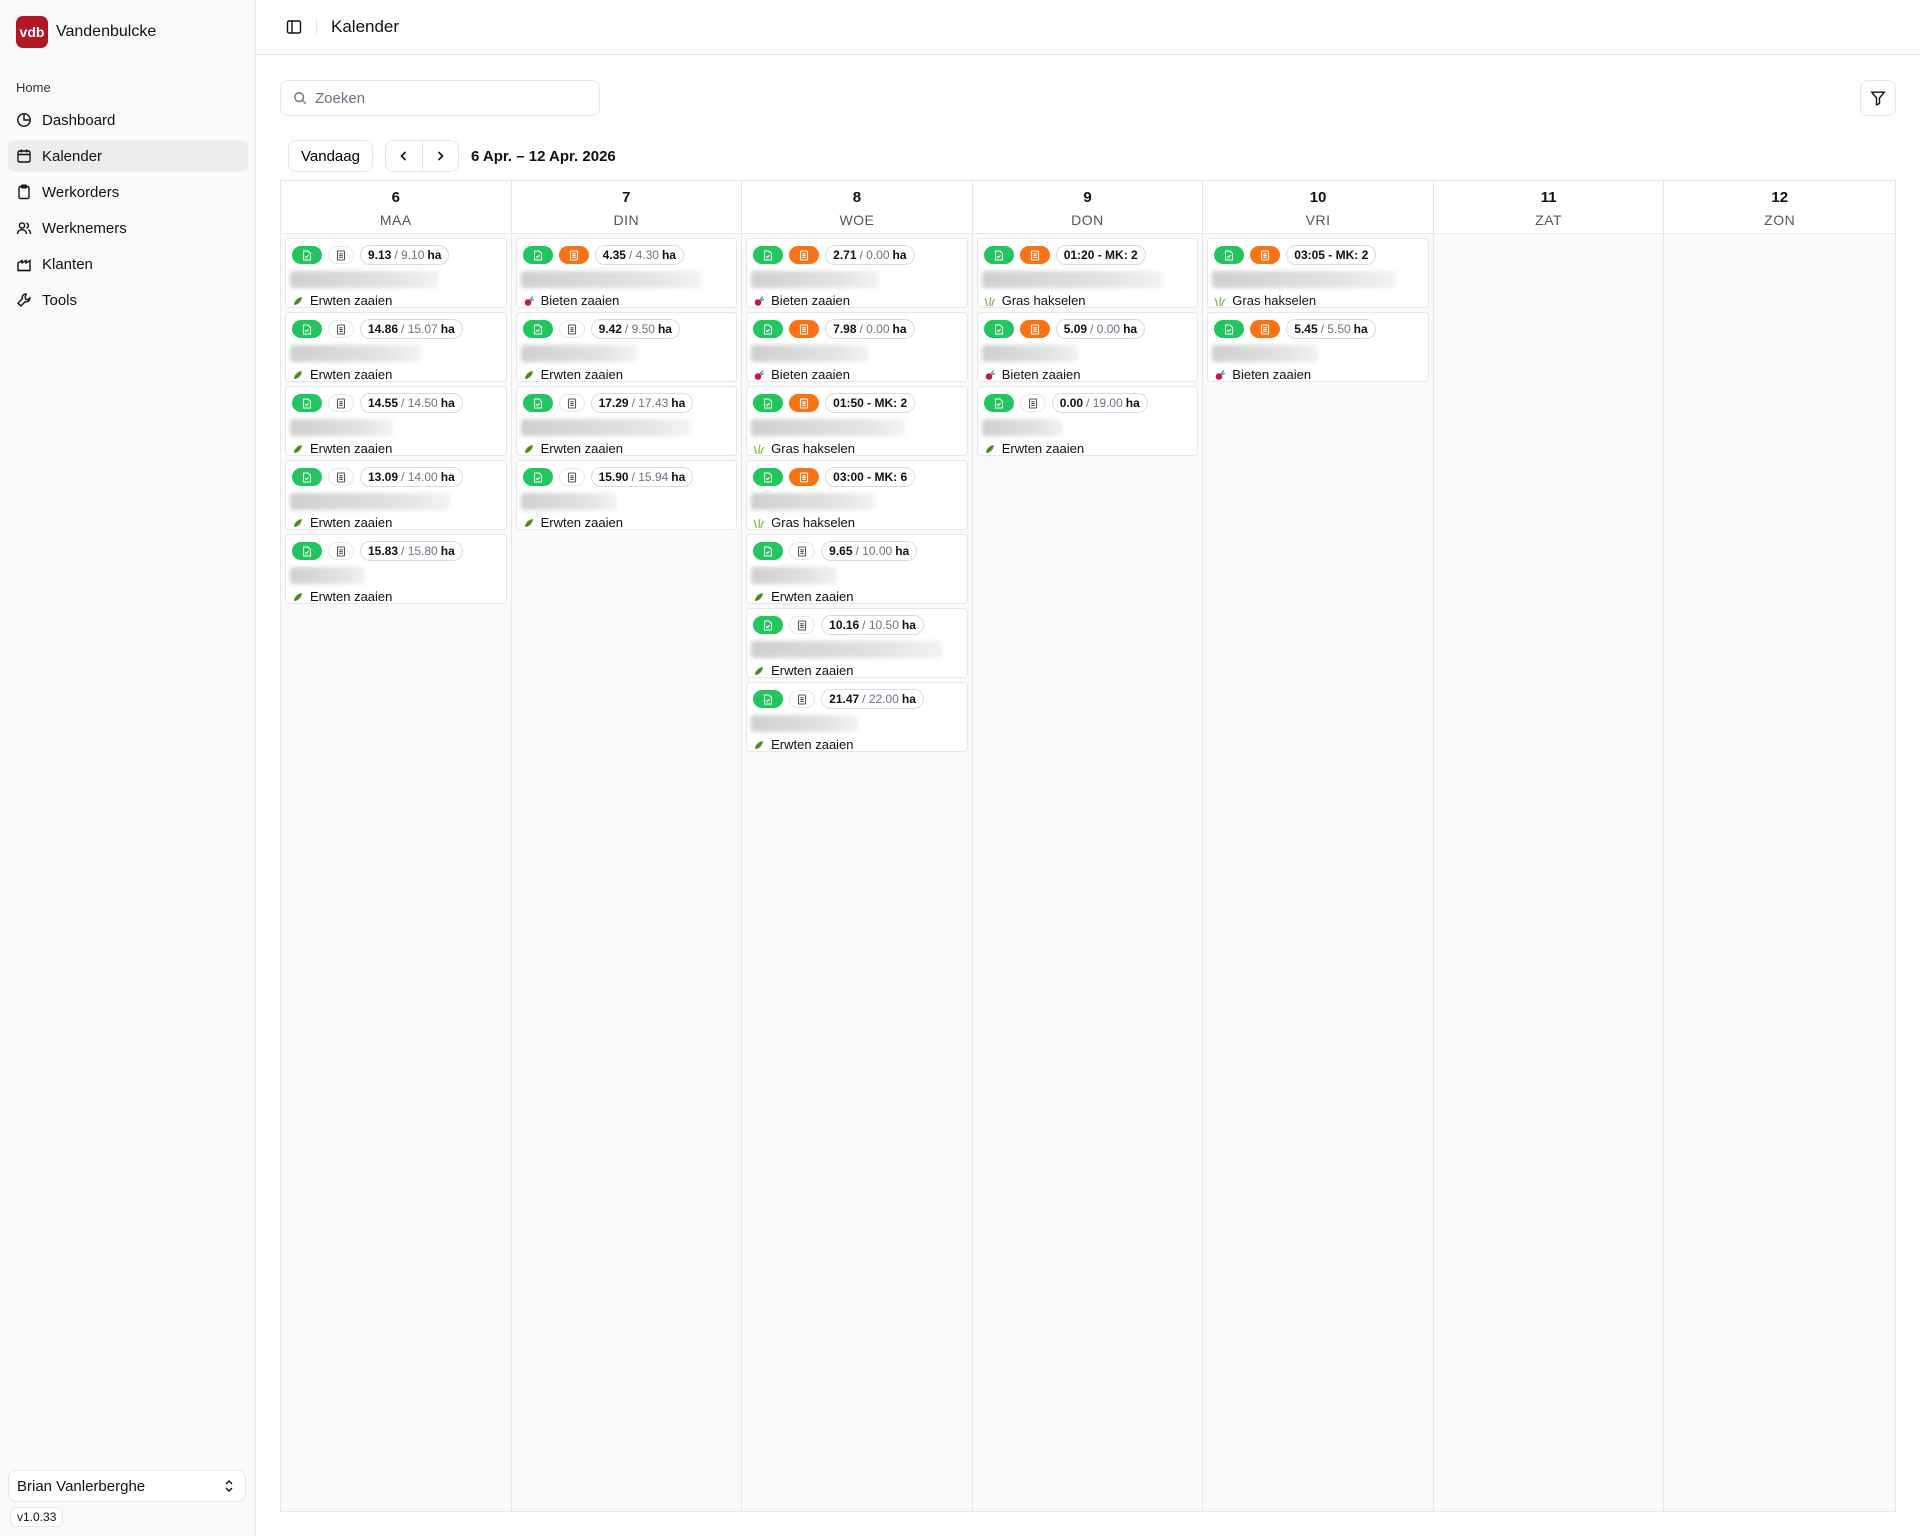 This screenshot has height=1536, width=1920. Describe the element at coordinates (857, 495) in the screenshot. I see `event-card: 03:00 - MK: 6 Gras hakselen` at that location.